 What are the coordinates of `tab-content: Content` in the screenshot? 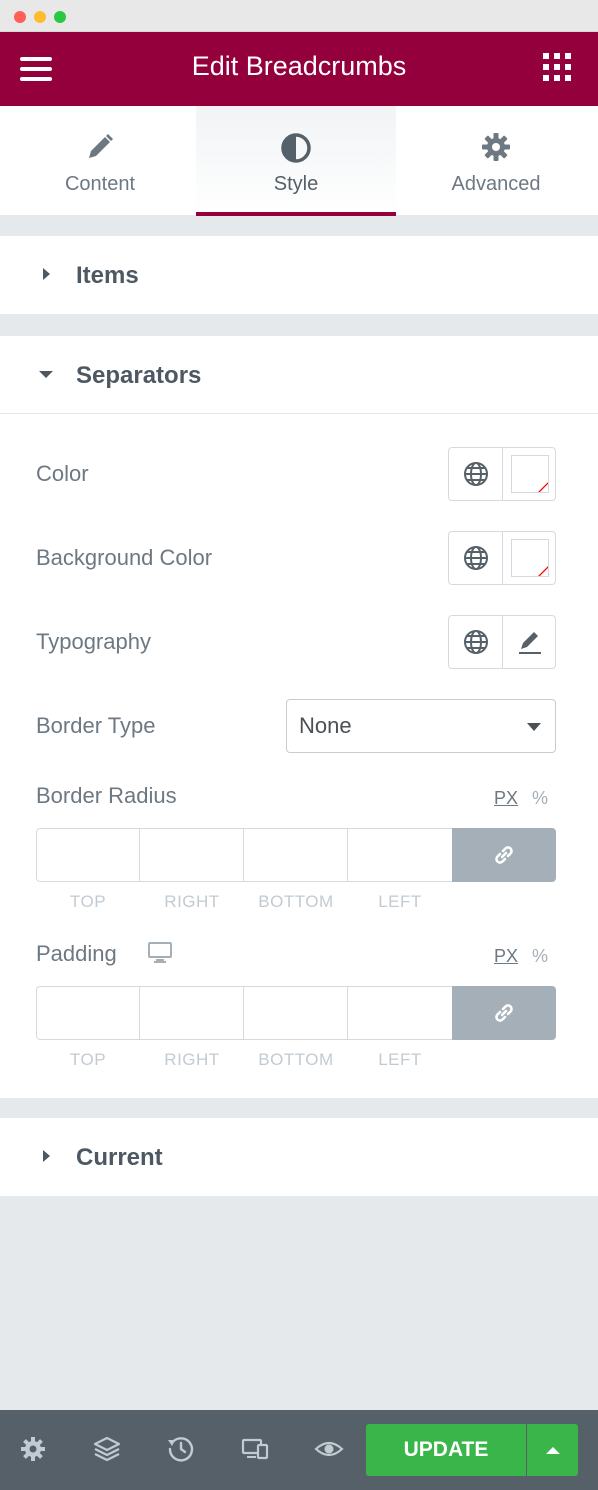 It's located at (100, 161).